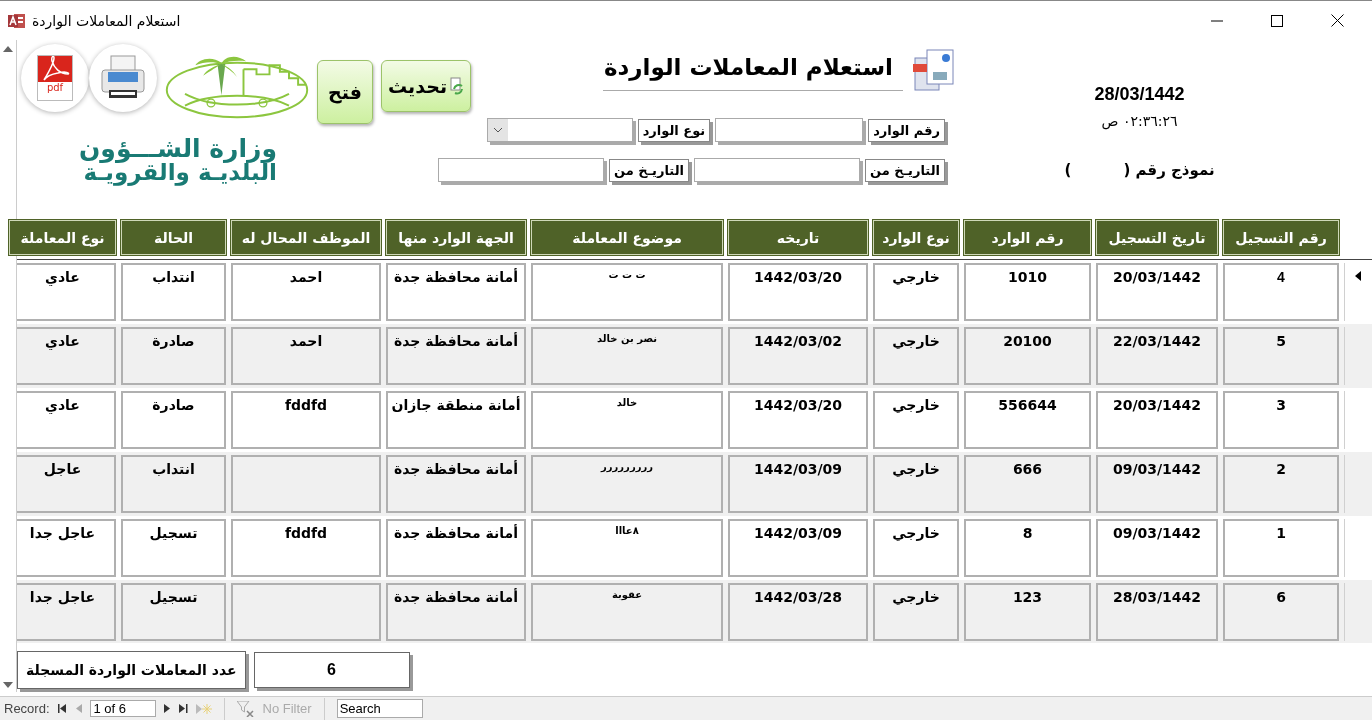 This screenshot has width=1372, height=720. I want to click on refresh-button: تحديث, so click(426, 86).